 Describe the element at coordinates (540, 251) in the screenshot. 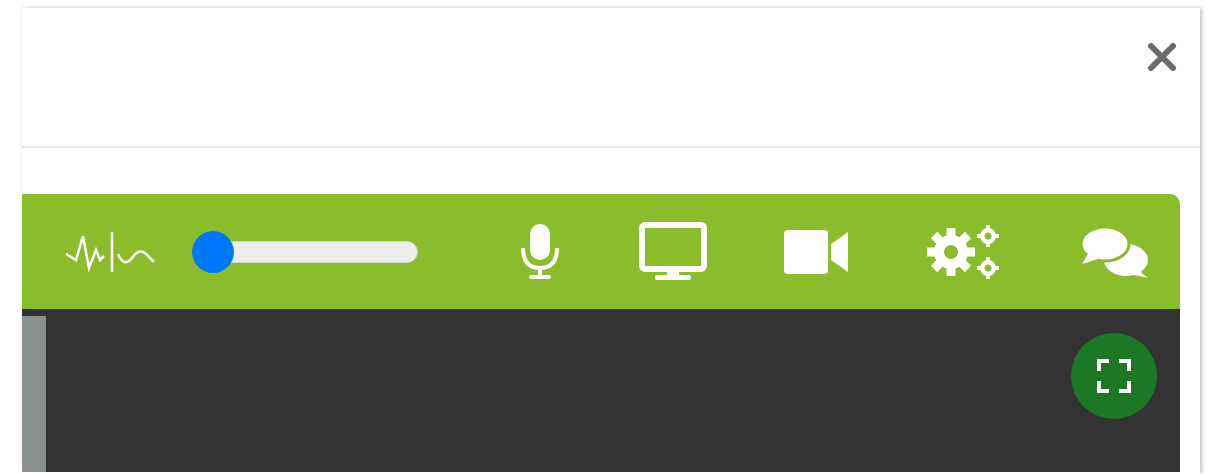

I see `microphone-icon` at that location.